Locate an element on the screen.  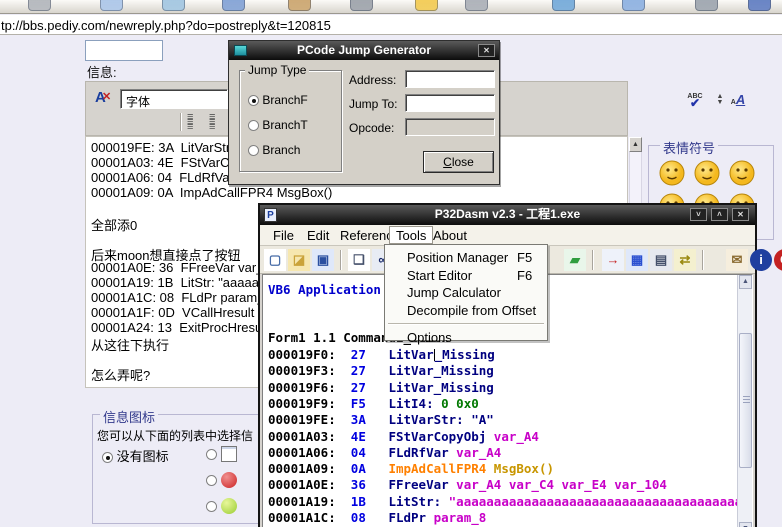
listing-text: MsgBox() is located at coordinates (524, 469).